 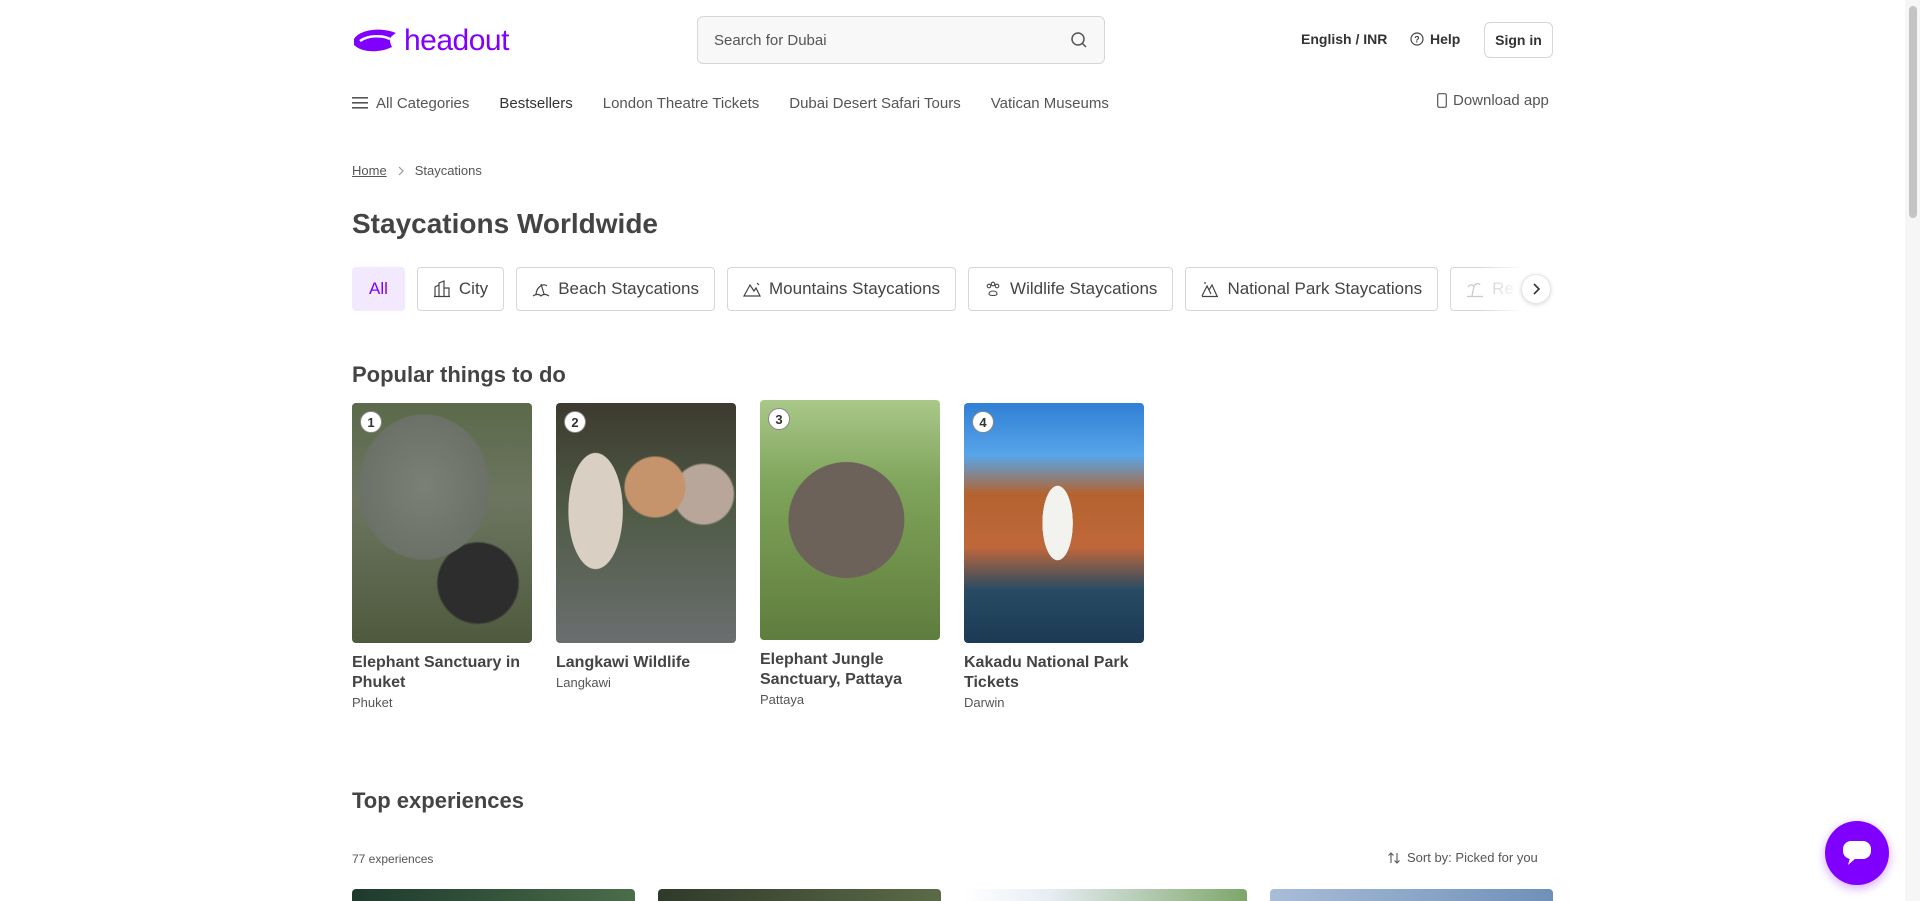 What do you see at coordinates (1325, 288) in the screenshot?
I see `chip-label: National Park Staycations` at bounding box center [1325, 288].